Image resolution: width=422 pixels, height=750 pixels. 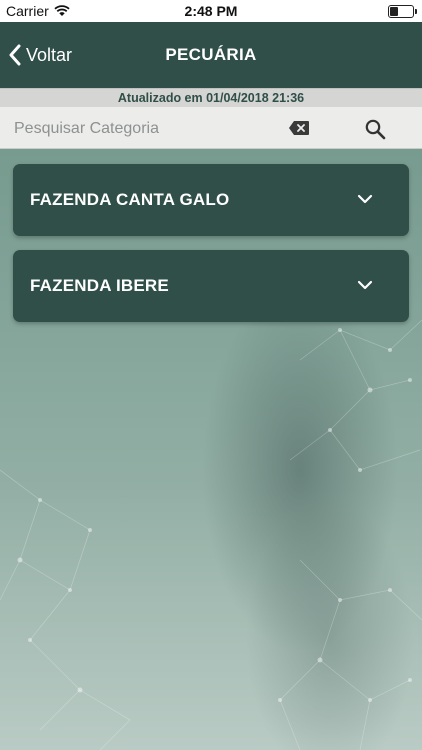 What do you see at coordinates (99, 285) in the screenshot?
I see `farm-card-label: FAZENDA IBERE` at bounding box center [99, 285].